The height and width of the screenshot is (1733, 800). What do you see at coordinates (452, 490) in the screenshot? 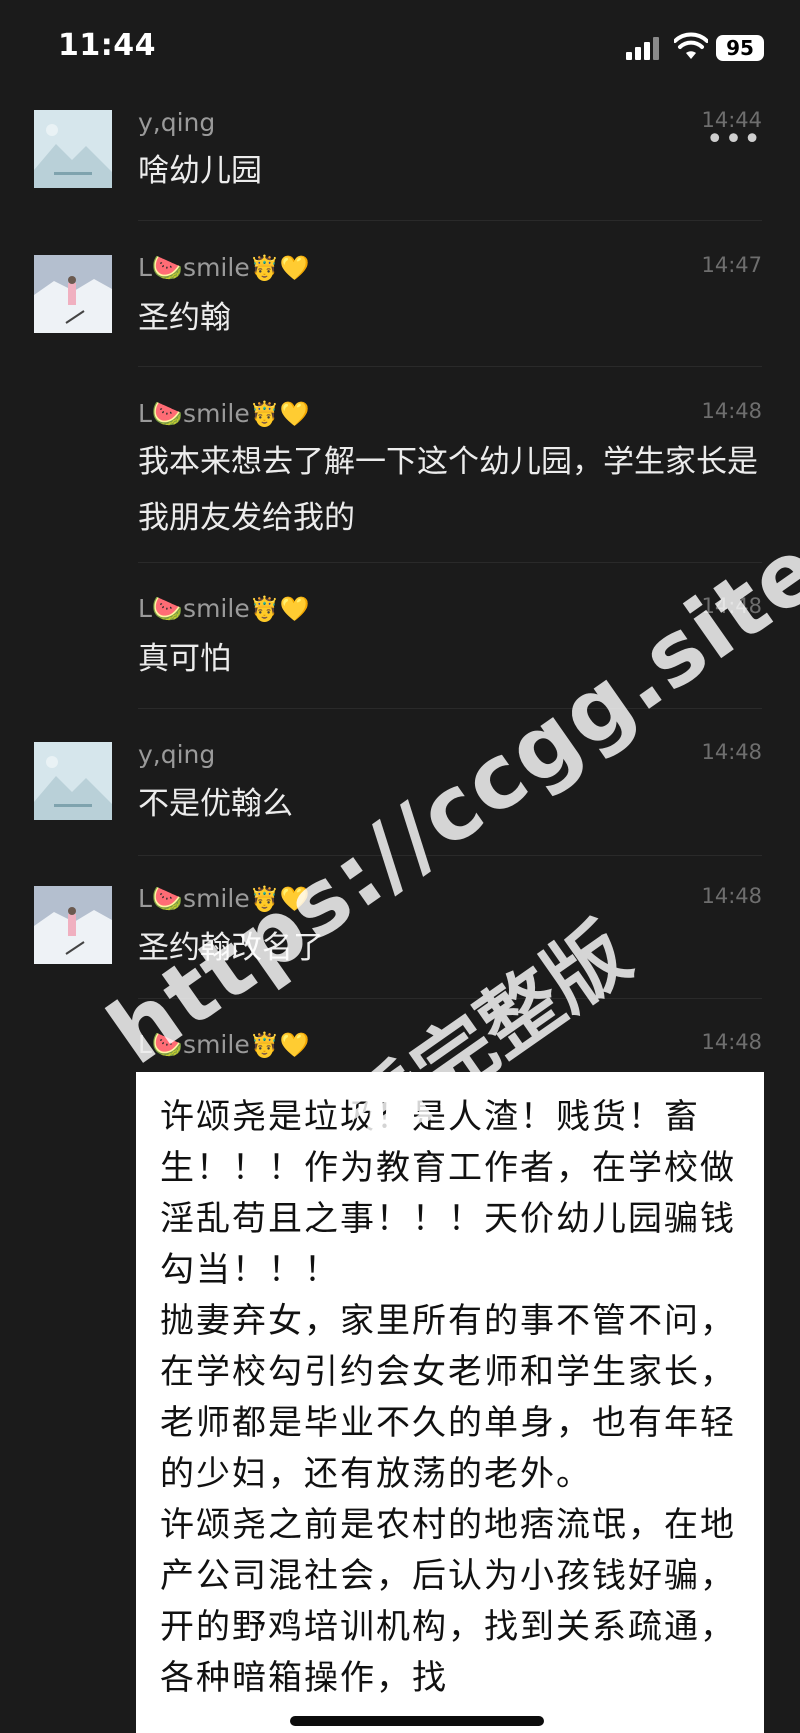
I see `message-text: 我本来想去了解一下这个幼儿园，学生家长是我朋友发给我的` at bounding box center [452, 490].